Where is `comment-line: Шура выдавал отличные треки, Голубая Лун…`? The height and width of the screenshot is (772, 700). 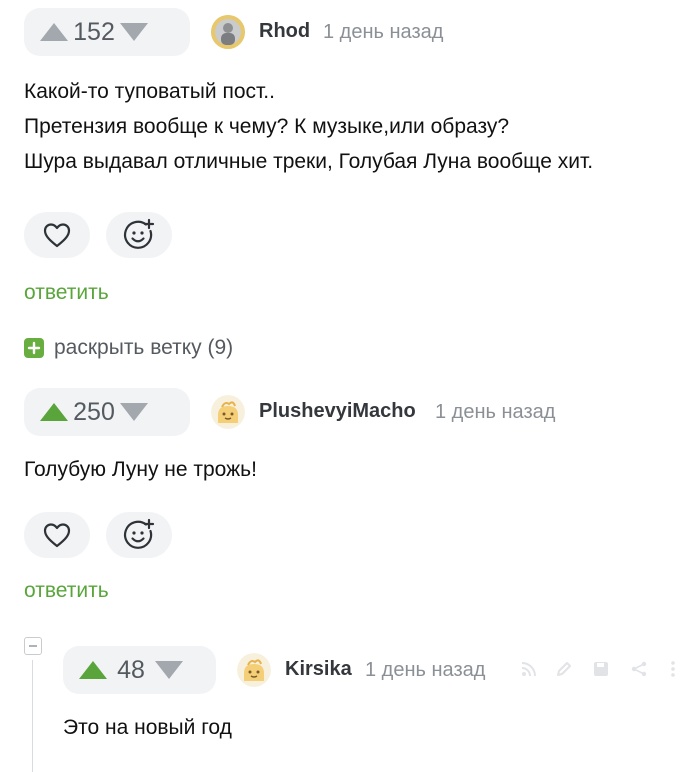
comment-line: Шура выдавал отличные треки, Голубая Лун… is located at coordinates (309, 161).